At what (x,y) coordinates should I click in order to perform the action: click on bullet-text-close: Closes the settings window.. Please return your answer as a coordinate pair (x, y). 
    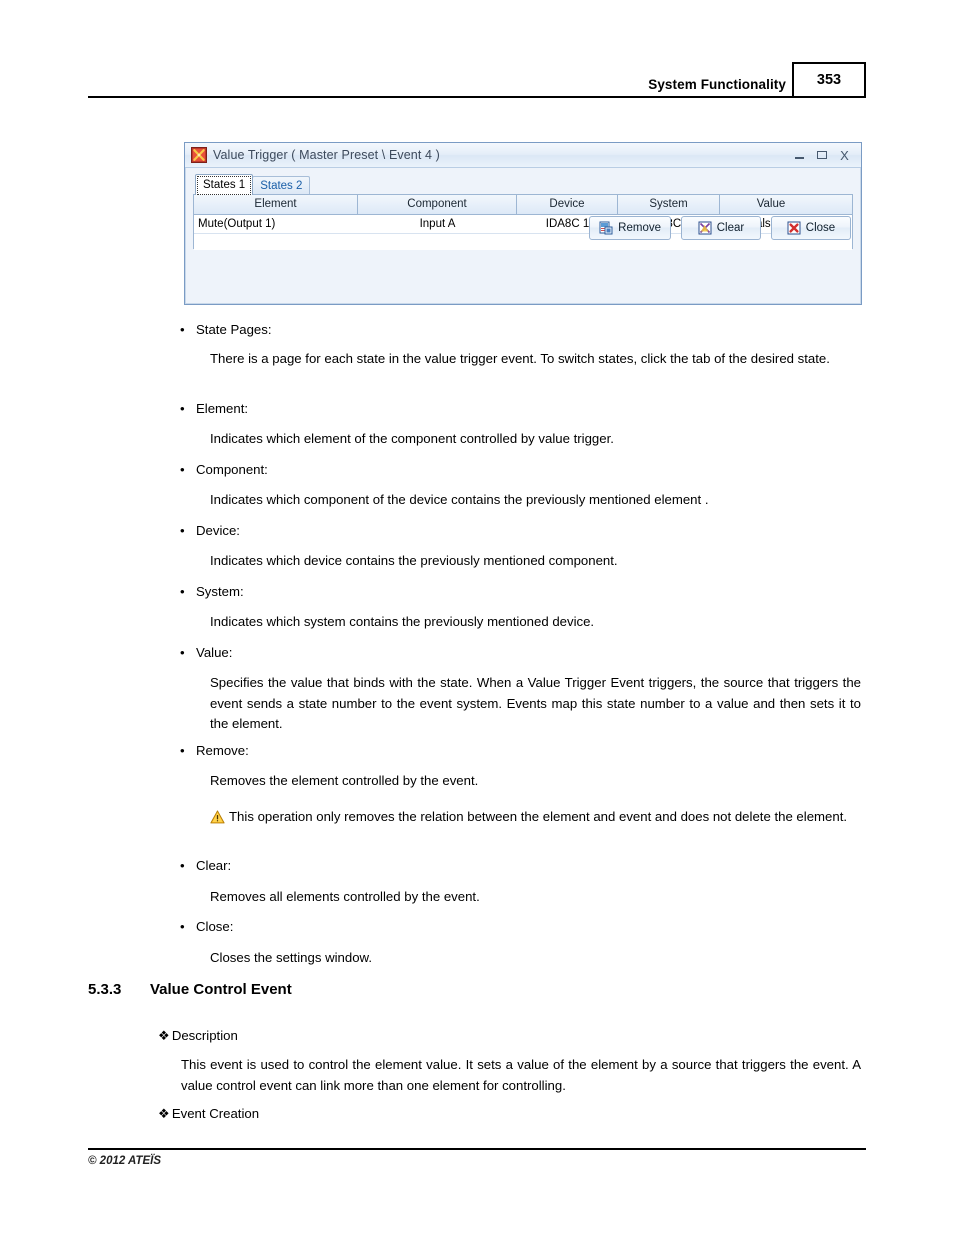
    Looking at the image, I should click on (291, 957).